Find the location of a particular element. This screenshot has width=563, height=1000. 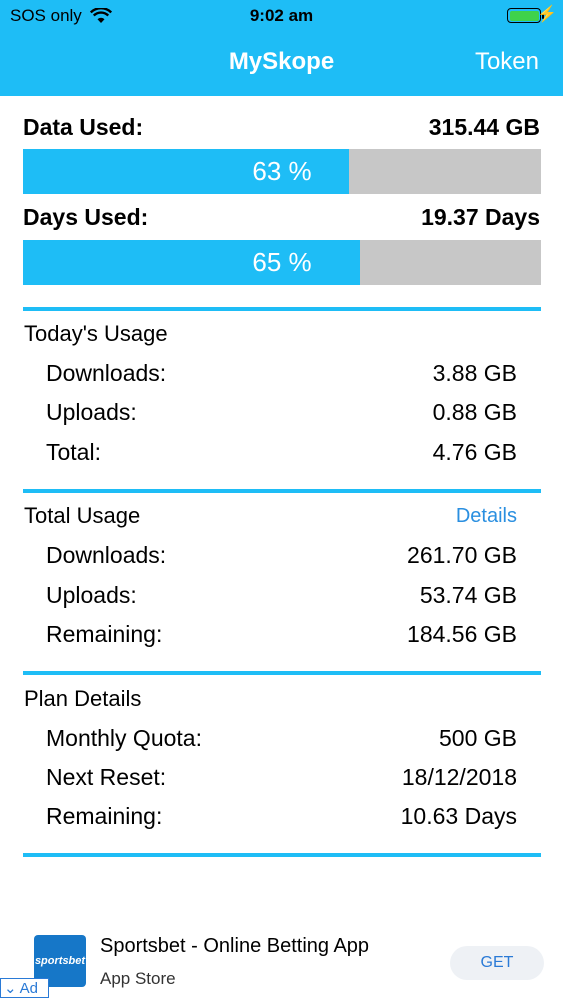

get-button: GET is located at coordinates (497, 963).